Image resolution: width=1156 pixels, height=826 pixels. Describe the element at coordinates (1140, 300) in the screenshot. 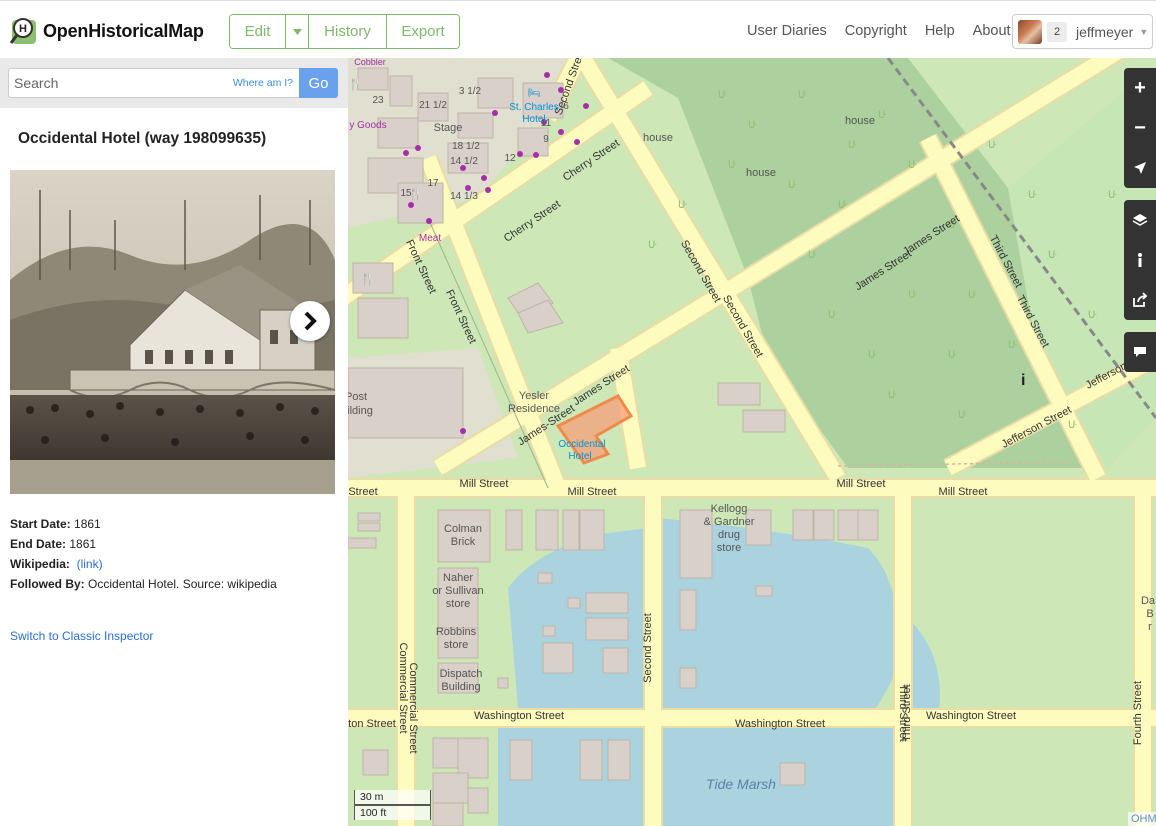

I see `share-button` at that location.